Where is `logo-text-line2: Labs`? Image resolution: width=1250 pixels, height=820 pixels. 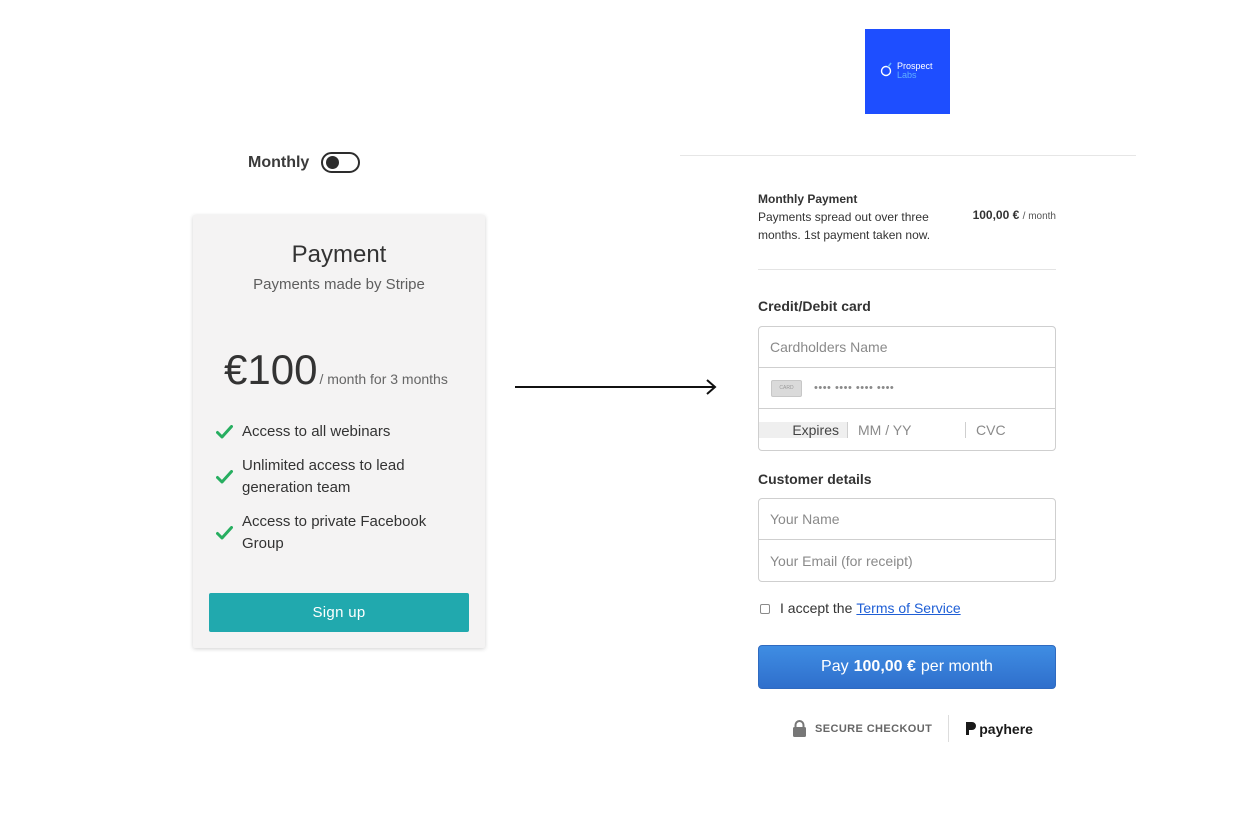 logo-text-line2: Labs is located at coordinates (907, 75).